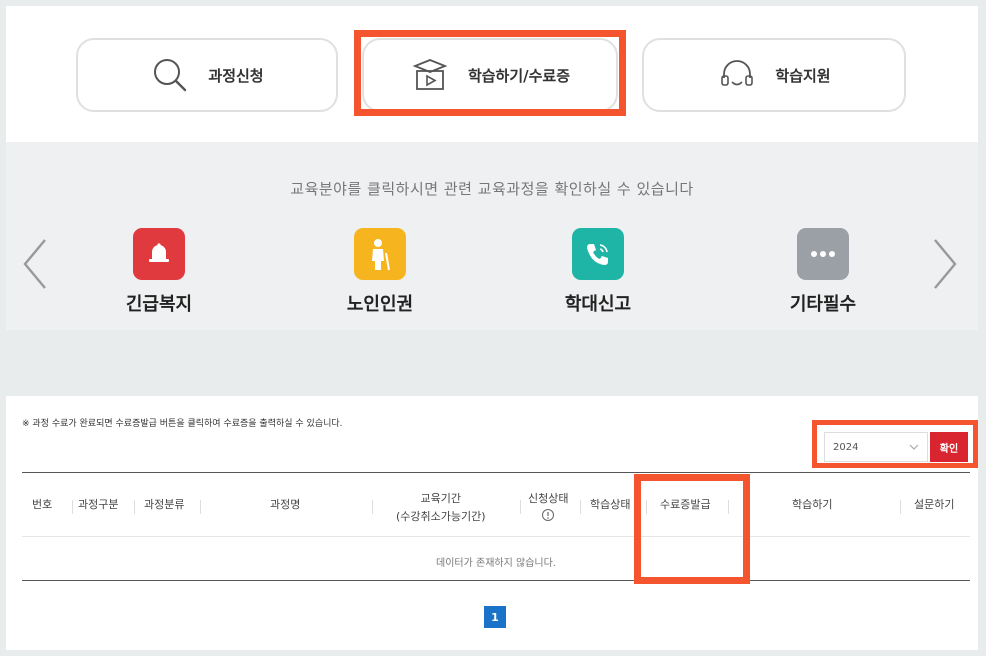 This screenshot has width=986, height=656. I want to click on column-header-learn: 학습하기, so click(812, 504).